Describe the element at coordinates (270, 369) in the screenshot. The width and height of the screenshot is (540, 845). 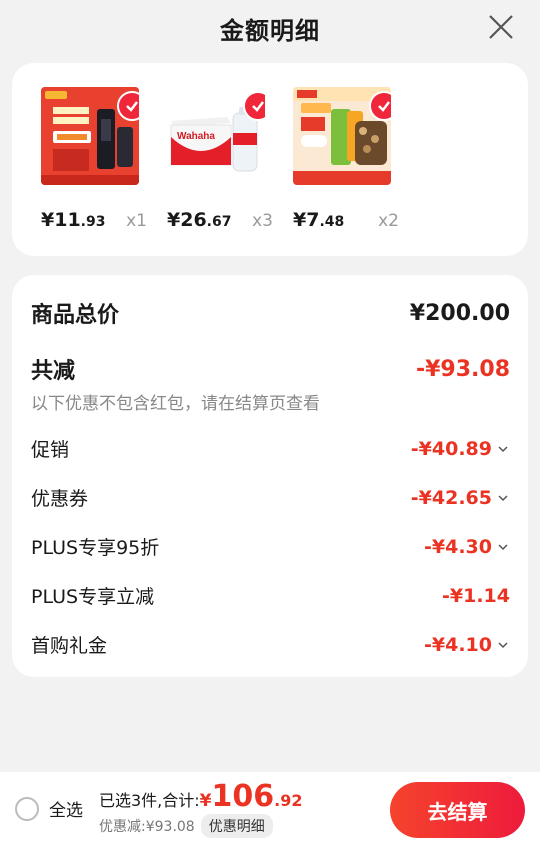
I see `total-reduce-row: 共减 -¥93.08` at that location.